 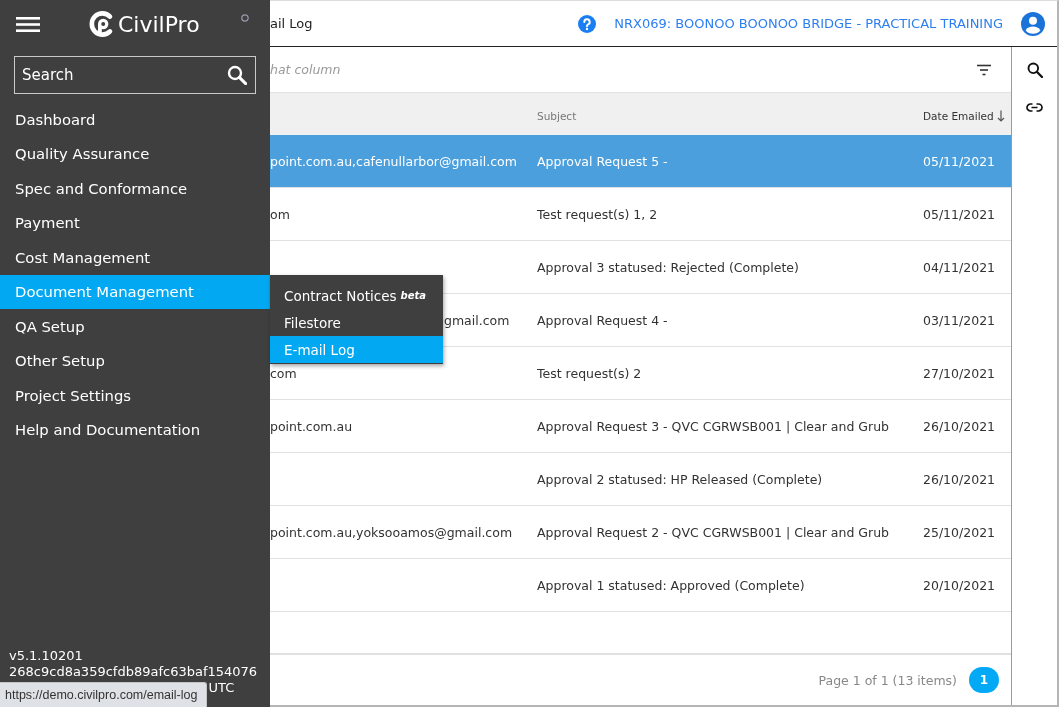 What do you see at coordinates (668, 267) in the screenshot?
I see `table-cell: Approval 3 statused: Rejected (Complete)` at bounding box center [668, 267].